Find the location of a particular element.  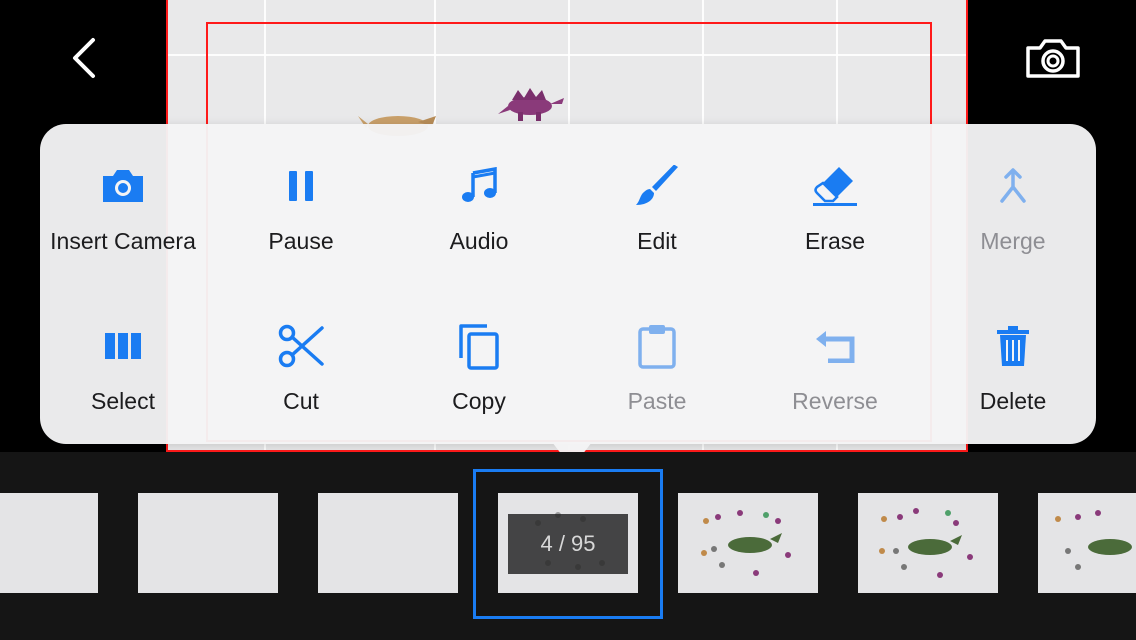

cut-button: Cut is located at coordinates (301, 364).